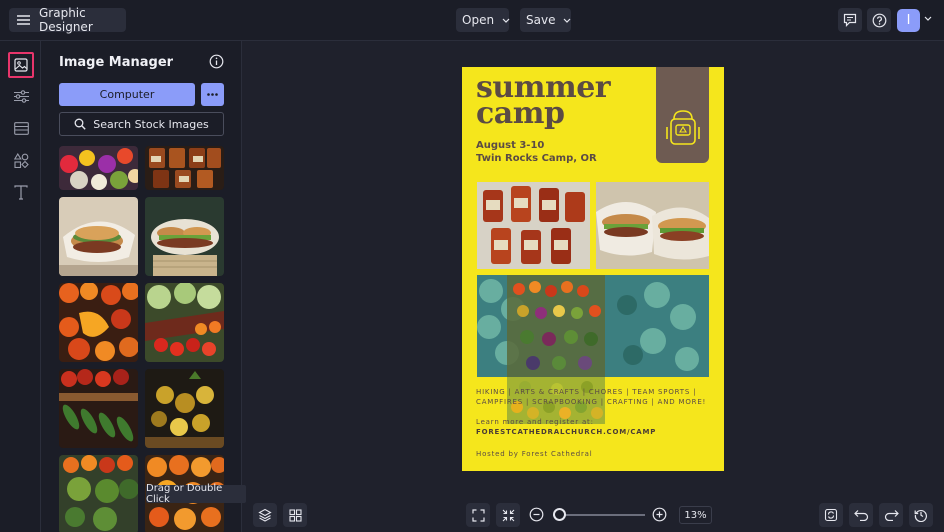 This screenshot has width=944, height=532. Describe the element at coordinates (536, 158) in the screenshot. I see `poster-location-text: Twin Rocks Camp, OR` at that location.